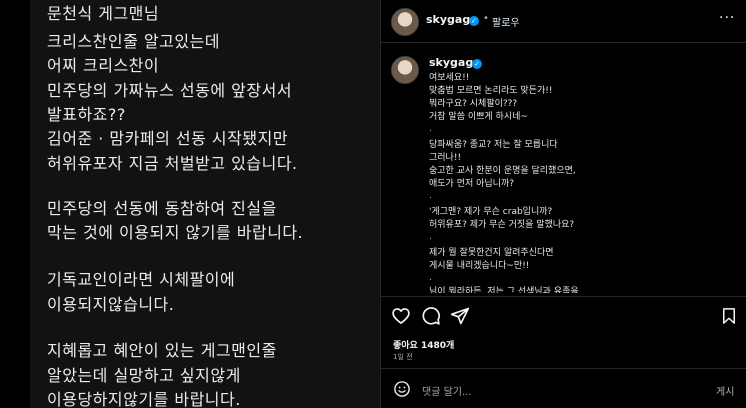 This screenshot has width=746, height=408. What do you see at coordinates (162, 350) in the screenshot?
I see `post-image-line: 지혜롭고 혜안이 있는 게그맨인줄` at bounding box center [162, 350].